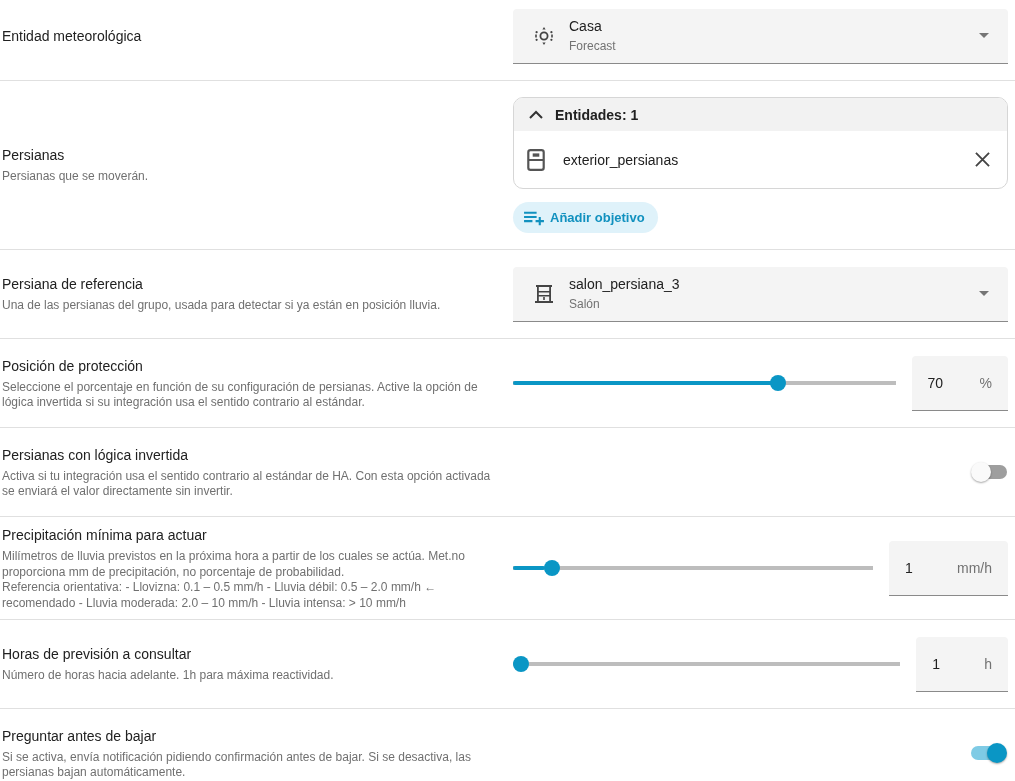 This screenshot has width=1015, height=781. Describe the element at coordinates (544, 35) in the screenshot. I see `sun-icon` at that location.